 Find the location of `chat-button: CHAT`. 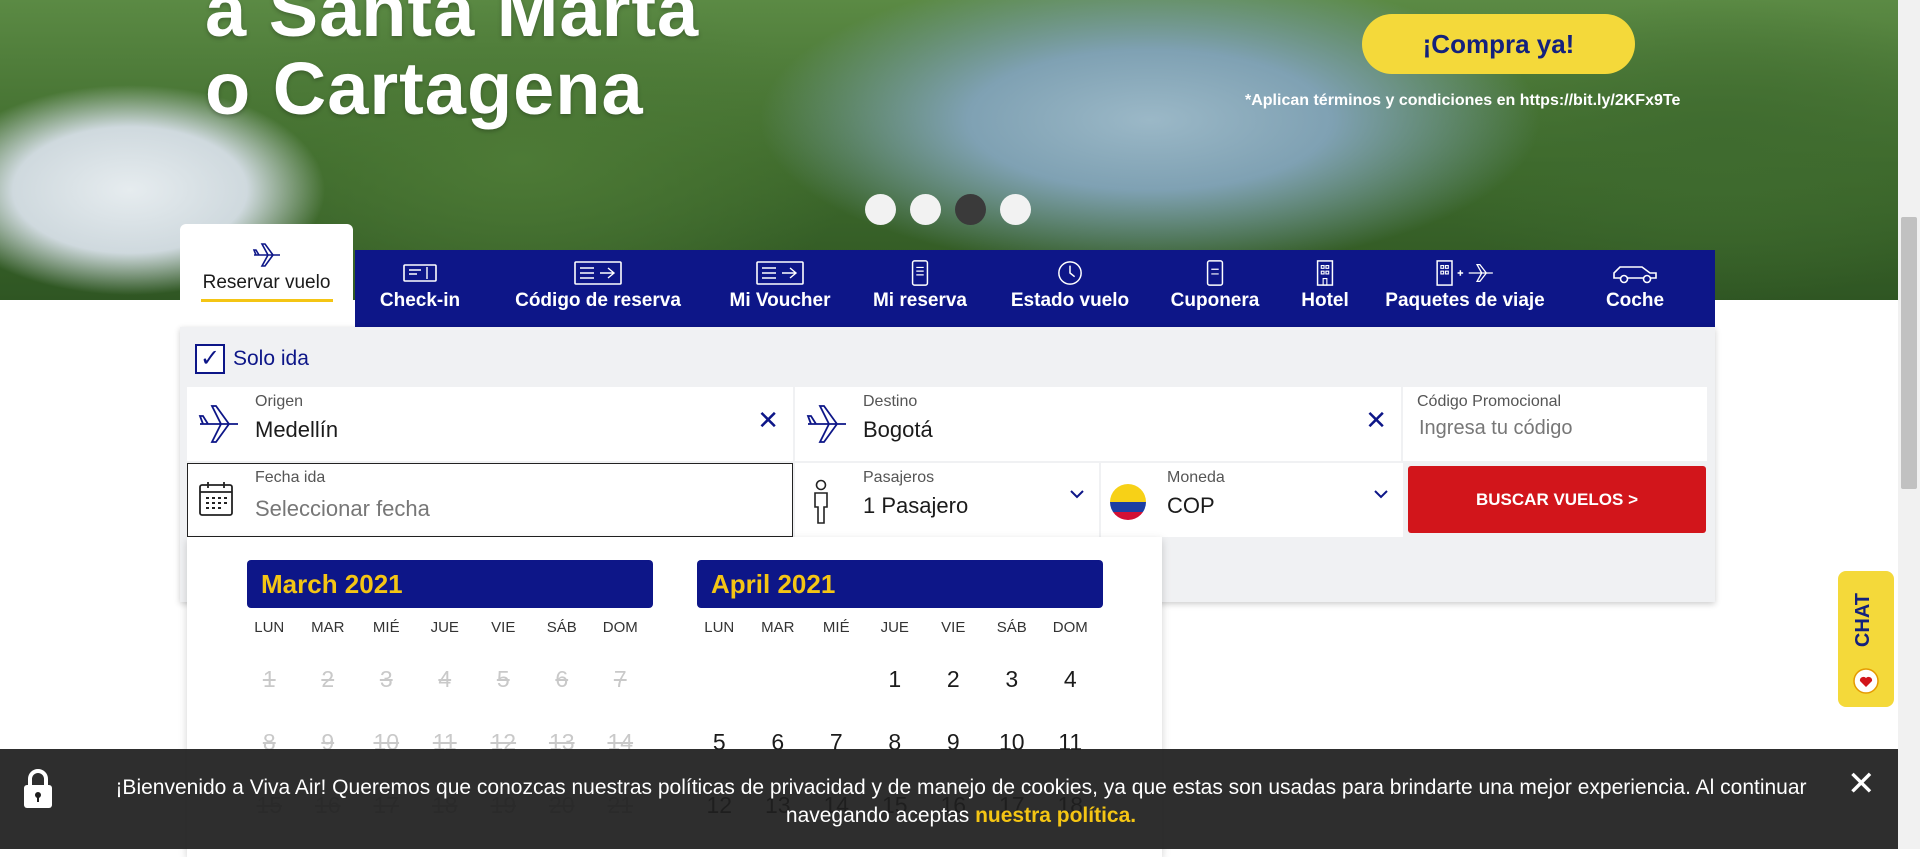

chat-button: CHAT is located at coordinates (1866, 639).